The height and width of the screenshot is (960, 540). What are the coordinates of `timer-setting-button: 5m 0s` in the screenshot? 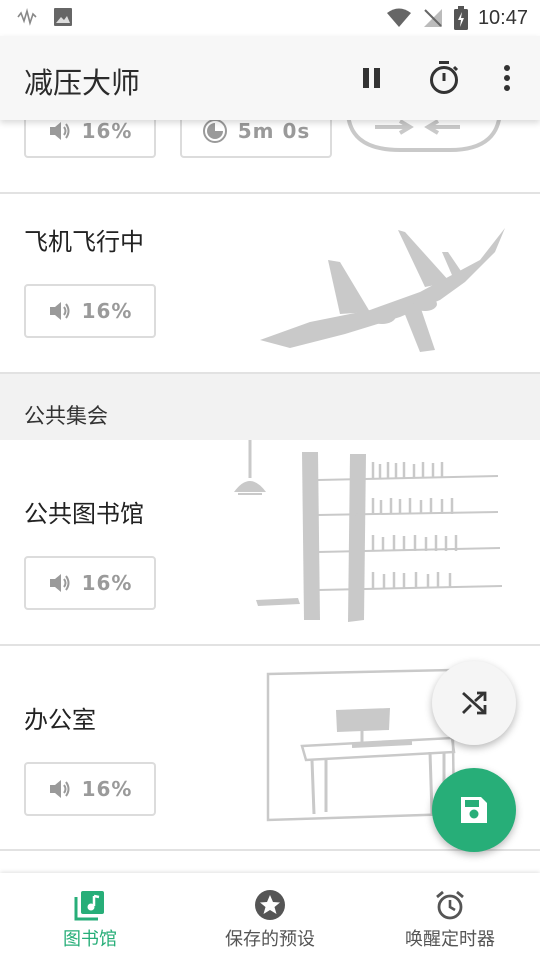 It's located at (256, 139).